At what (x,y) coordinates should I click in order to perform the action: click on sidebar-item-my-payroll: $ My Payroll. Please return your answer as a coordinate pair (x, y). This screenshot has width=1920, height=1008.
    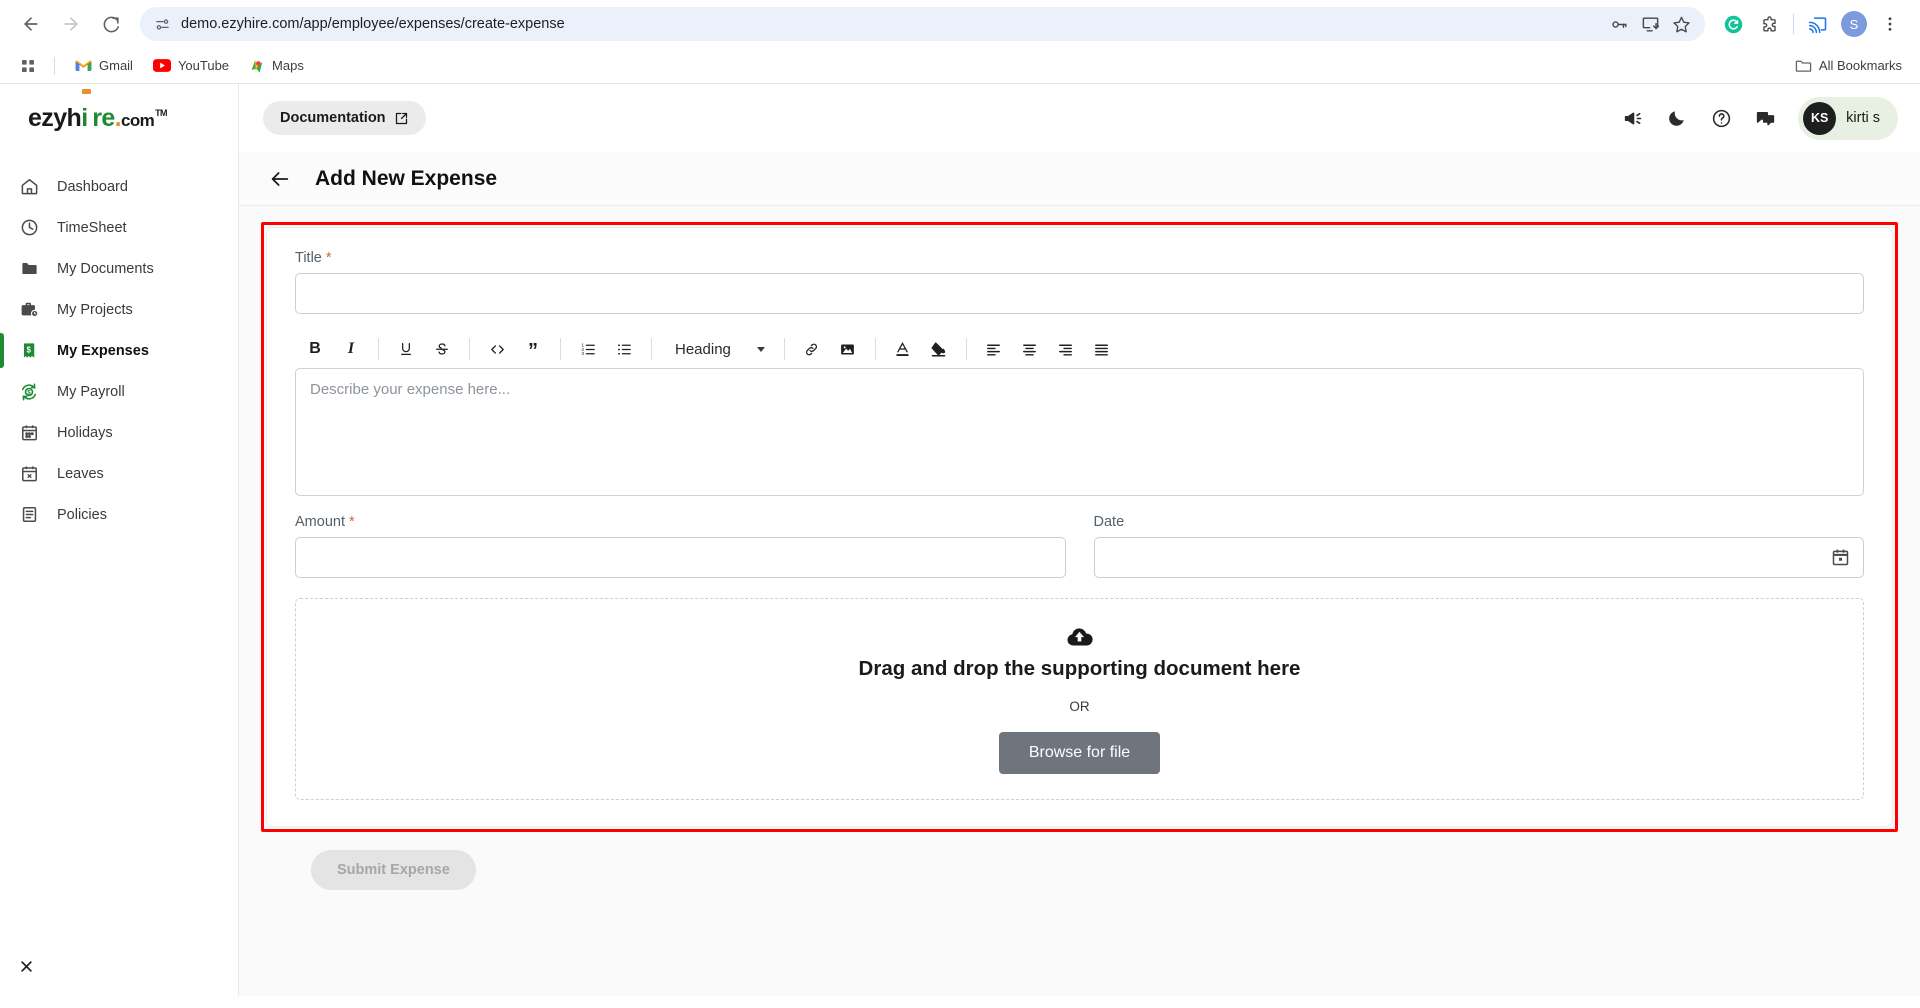
    Looking at the image, I should click on (119, 391).